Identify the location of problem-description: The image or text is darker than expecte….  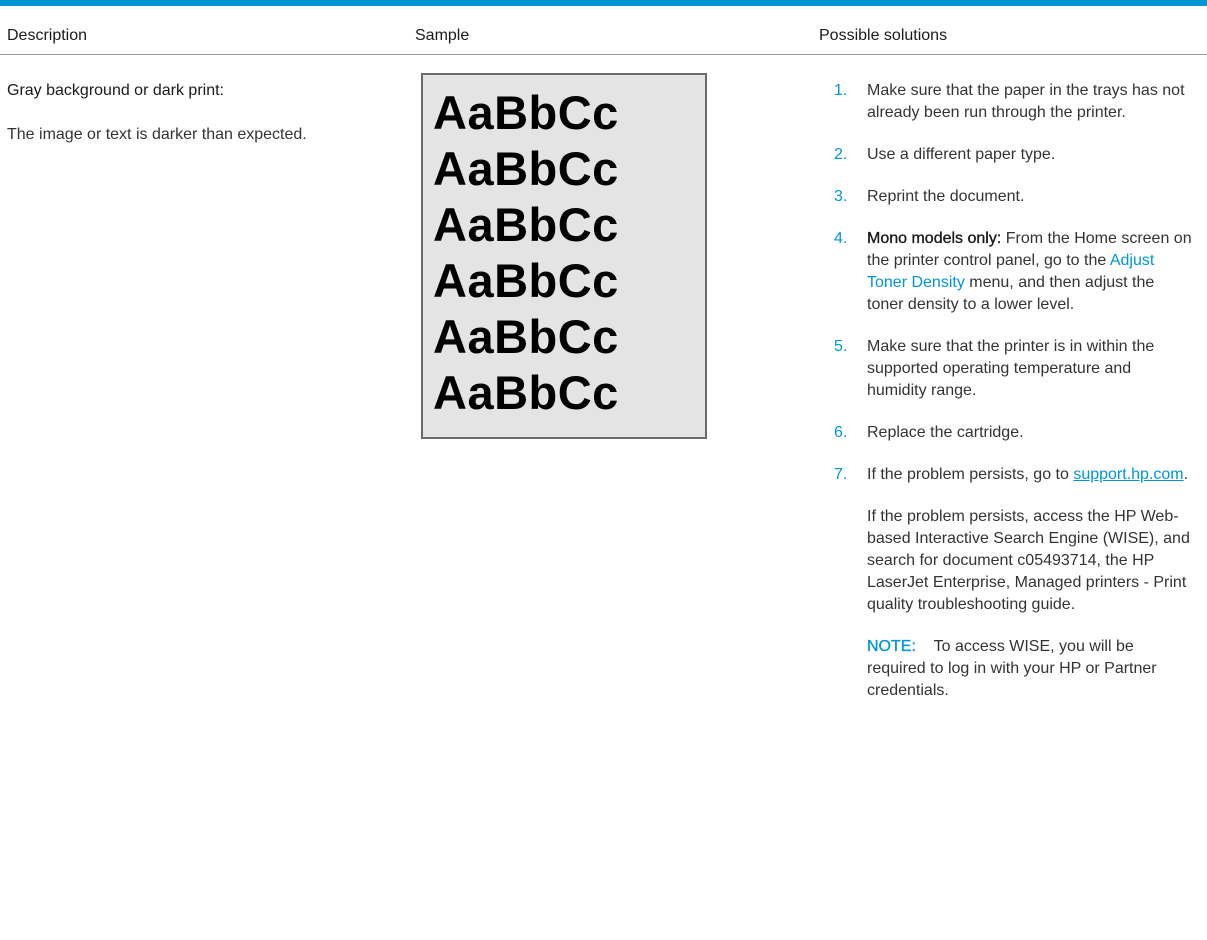
(157, 134).